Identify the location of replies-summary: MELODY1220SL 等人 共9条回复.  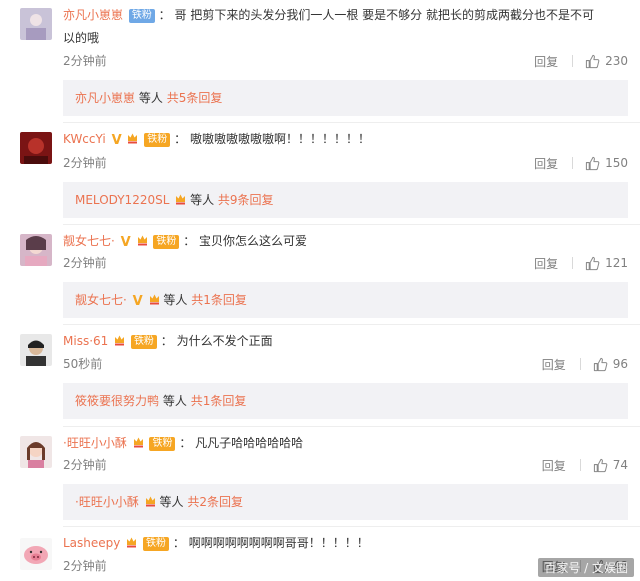
(345, 200).